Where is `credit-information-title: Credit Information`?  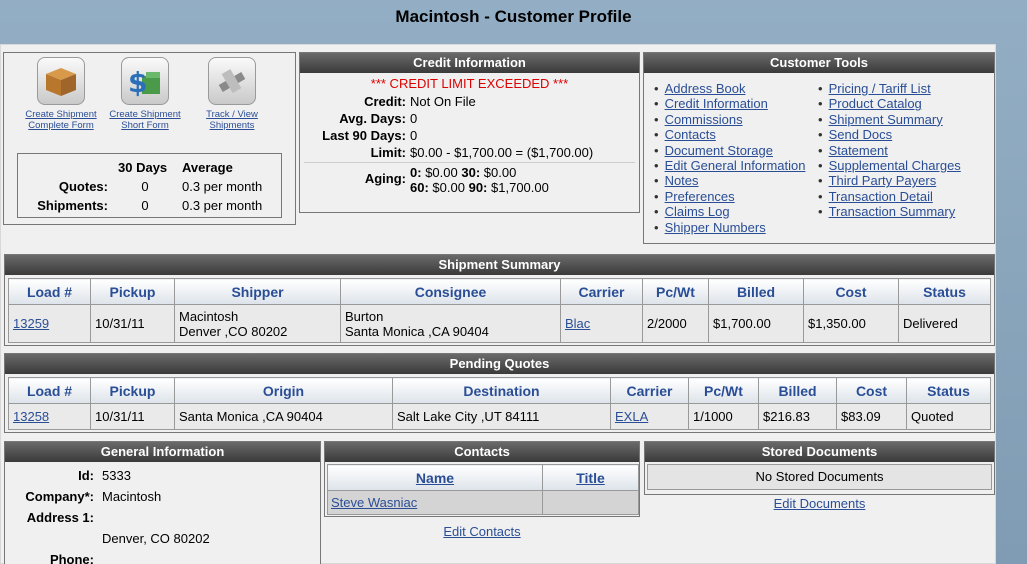 credit-information-title: Credit Information is located at coordinates (469, 63).